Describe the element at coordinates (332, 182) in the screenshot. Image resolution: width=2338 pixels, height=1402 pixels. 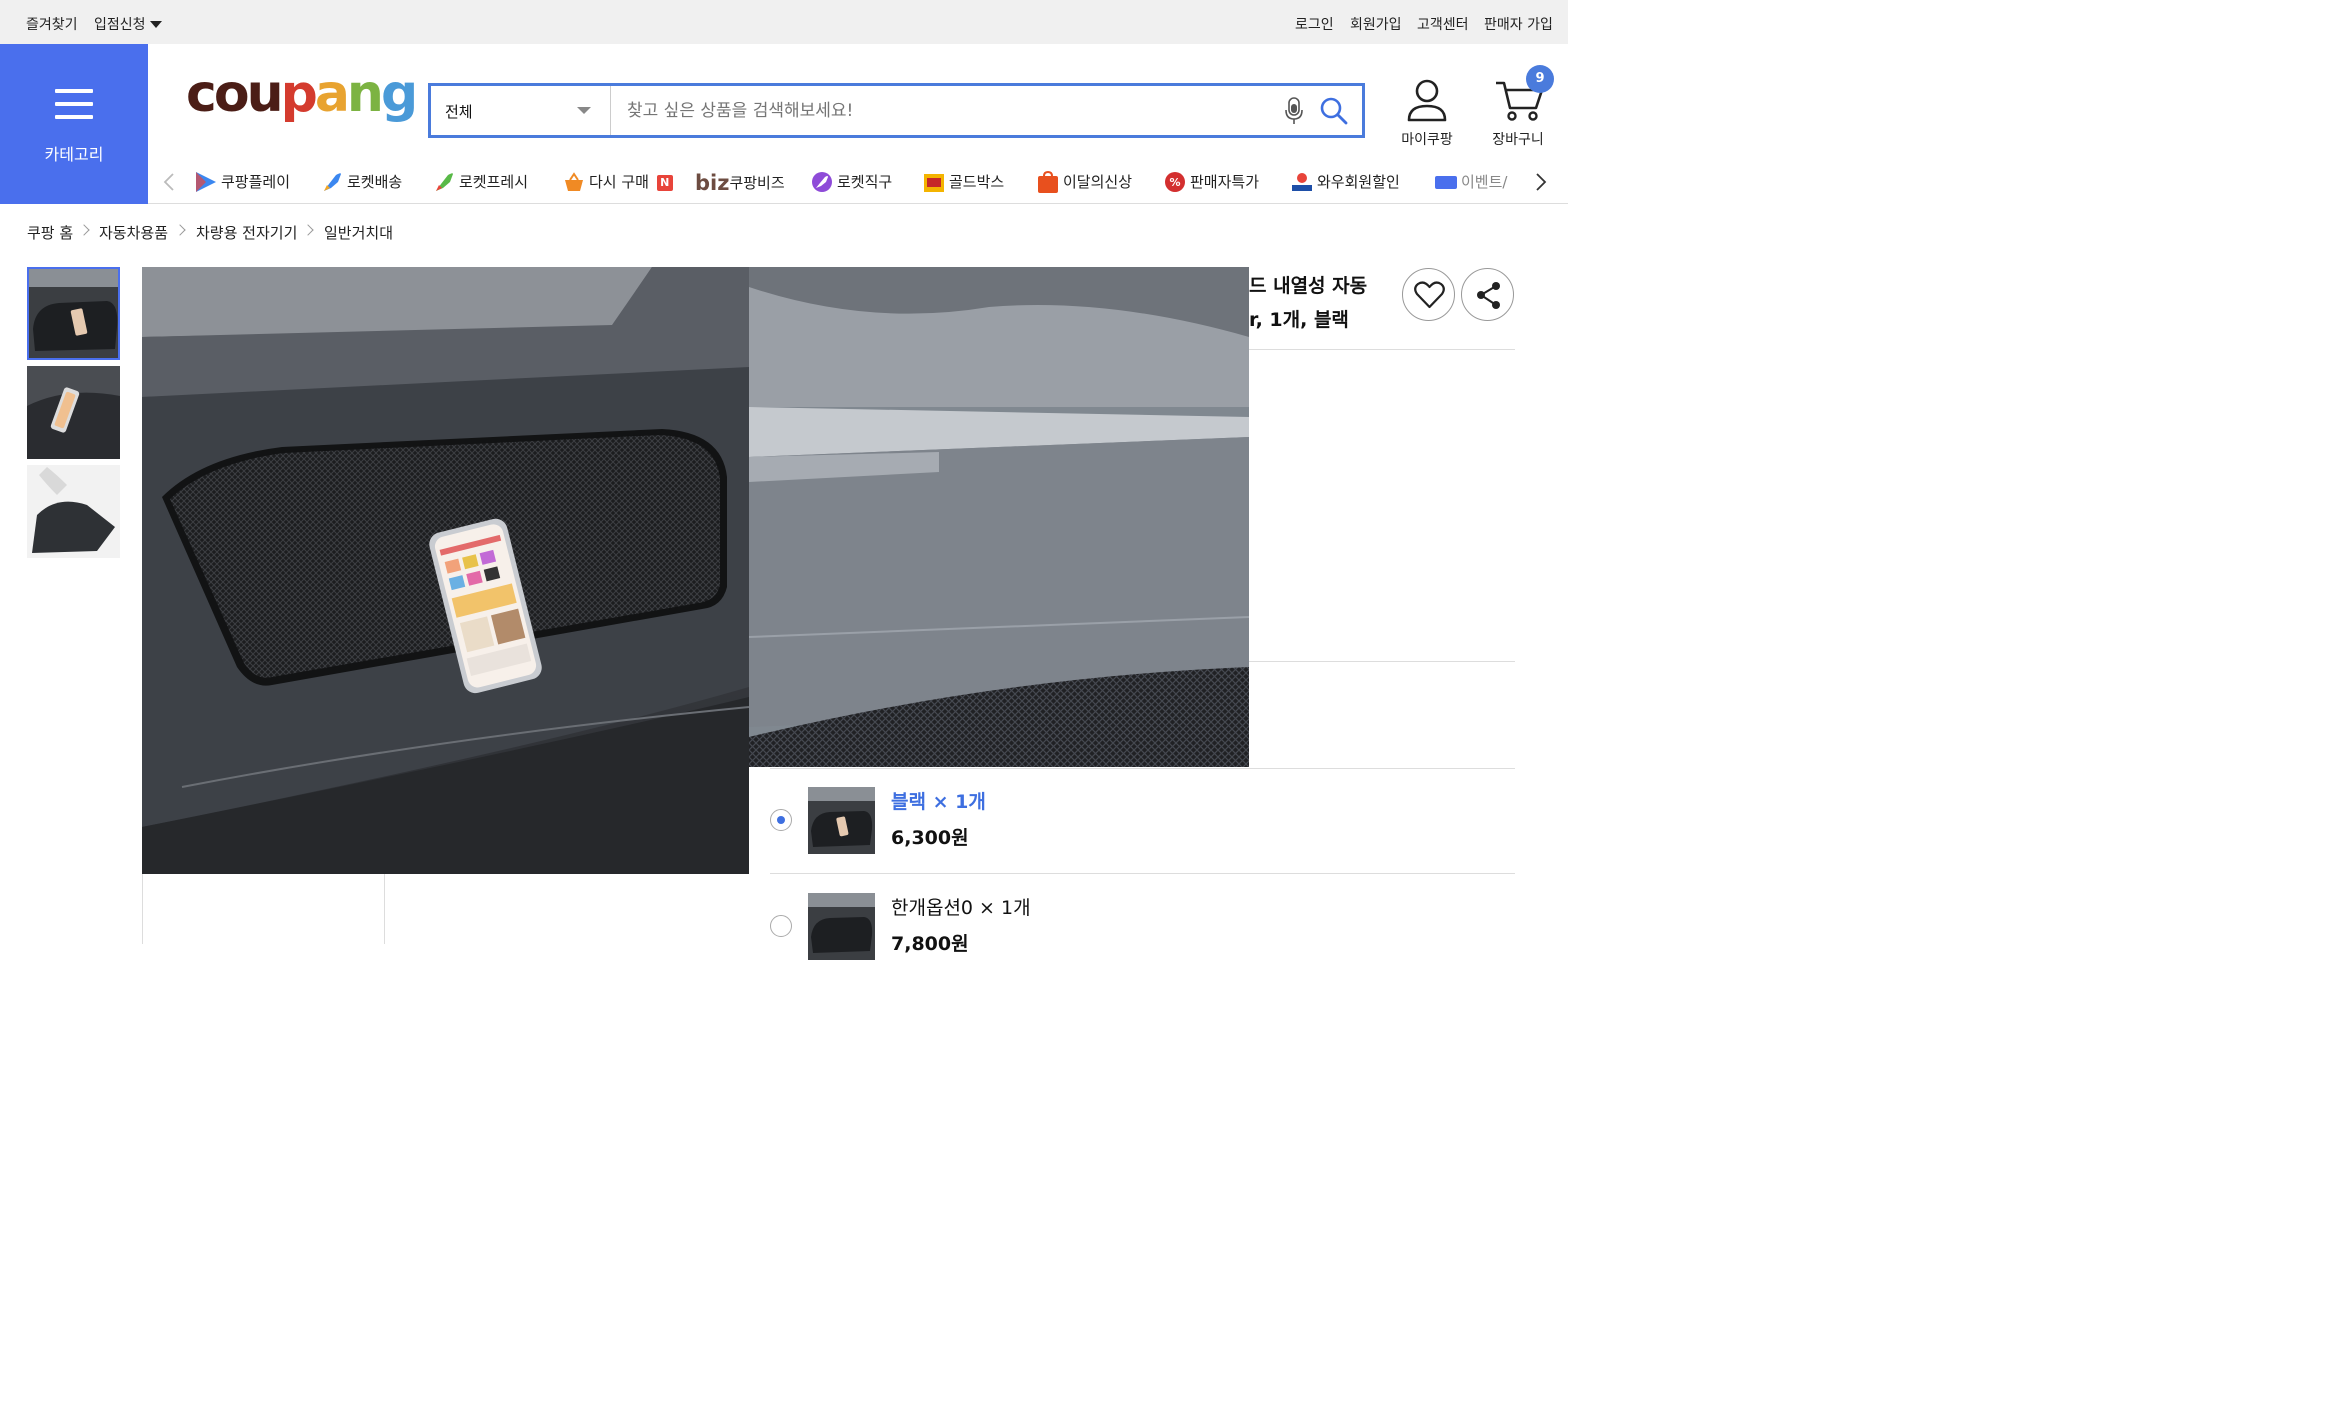
I see `rocket-icon` at that location.